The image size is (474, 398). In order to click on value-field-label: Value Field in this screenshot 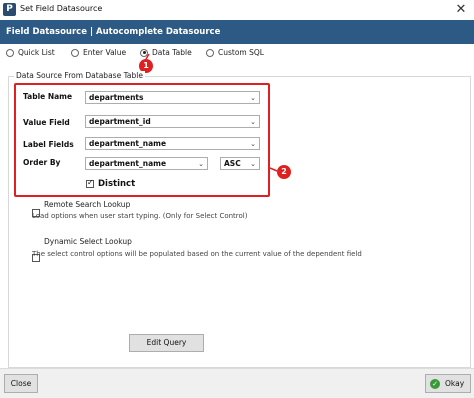, I will do `click(46, 122)`.